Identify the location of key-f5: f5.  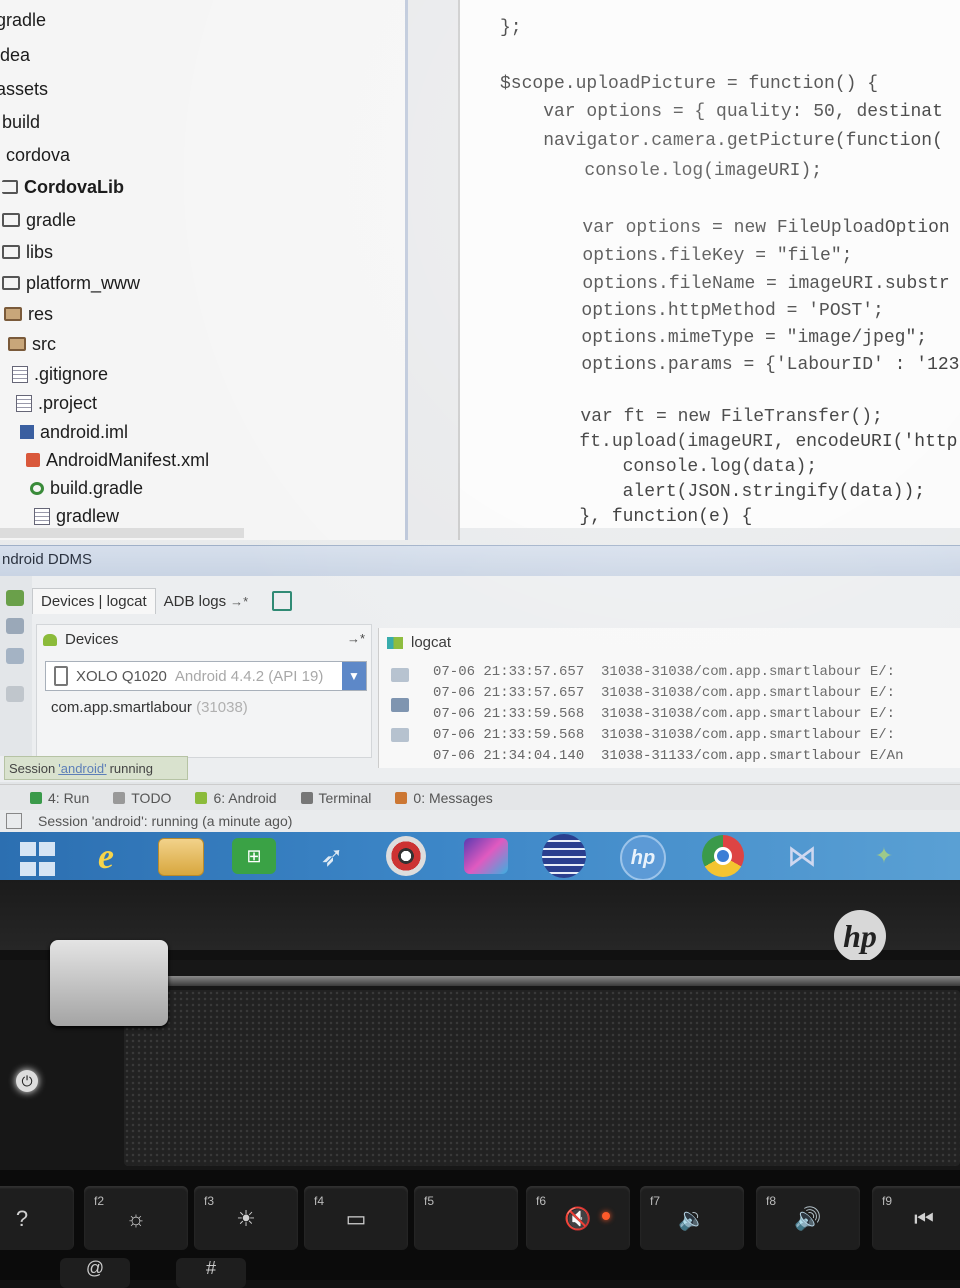
(466, 1218).